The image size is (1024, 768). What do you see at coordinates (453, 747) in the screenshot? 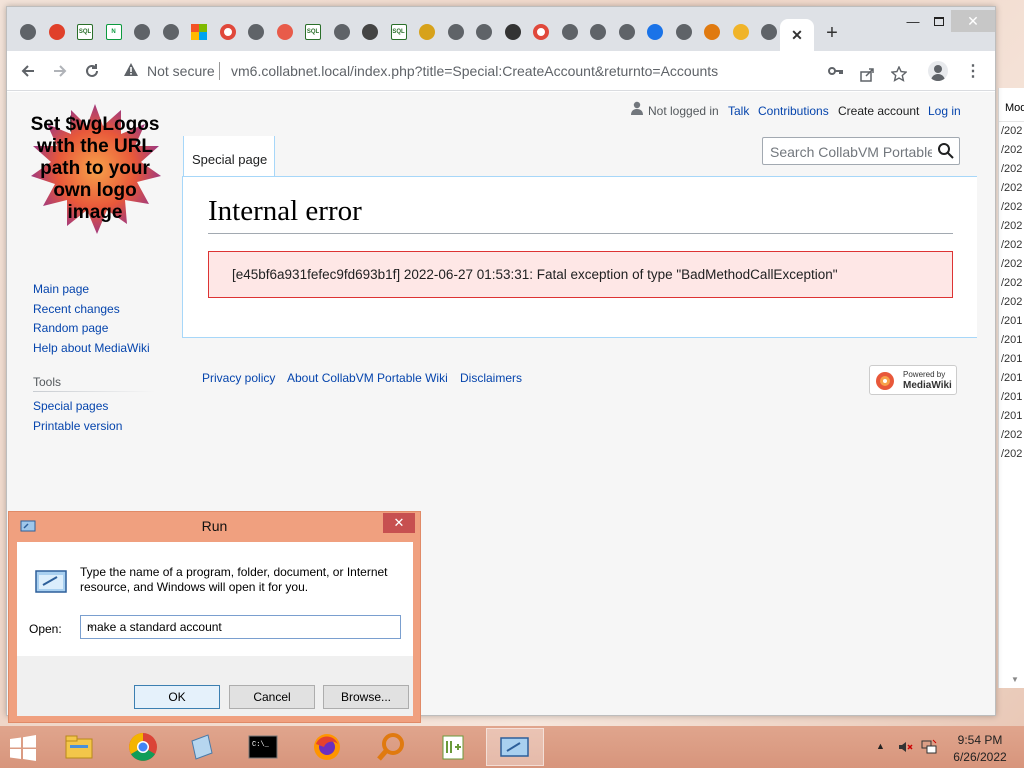
I see `taskbar-button-notepad-plus` at bounding box center [453, 747].